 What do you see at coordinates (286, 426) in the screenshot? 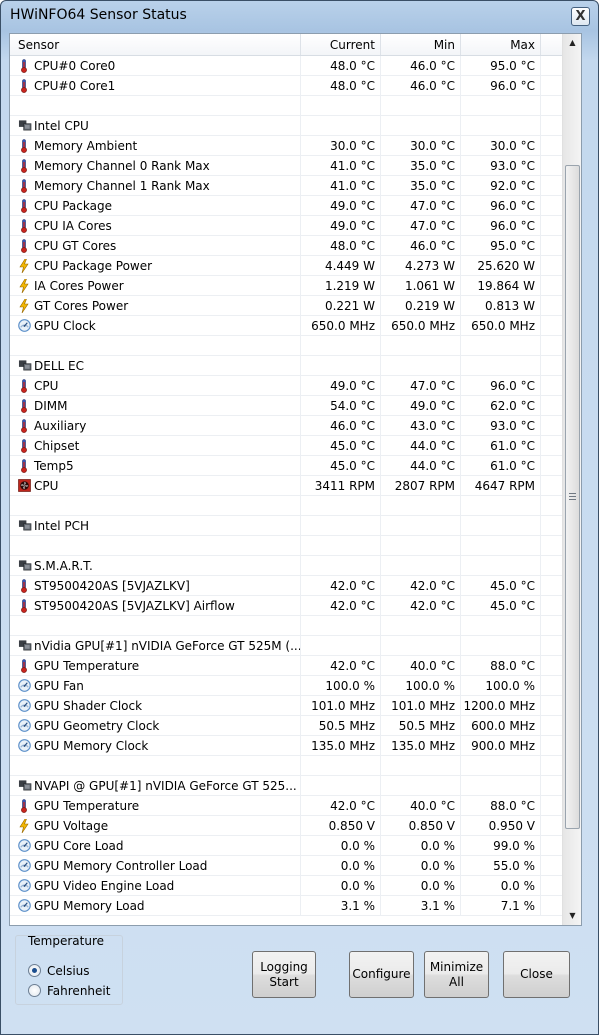
I see `table-row: Auxiliary 46.0 °C 43.0 °C 93.0 °C` at bounding box center [286, 426].